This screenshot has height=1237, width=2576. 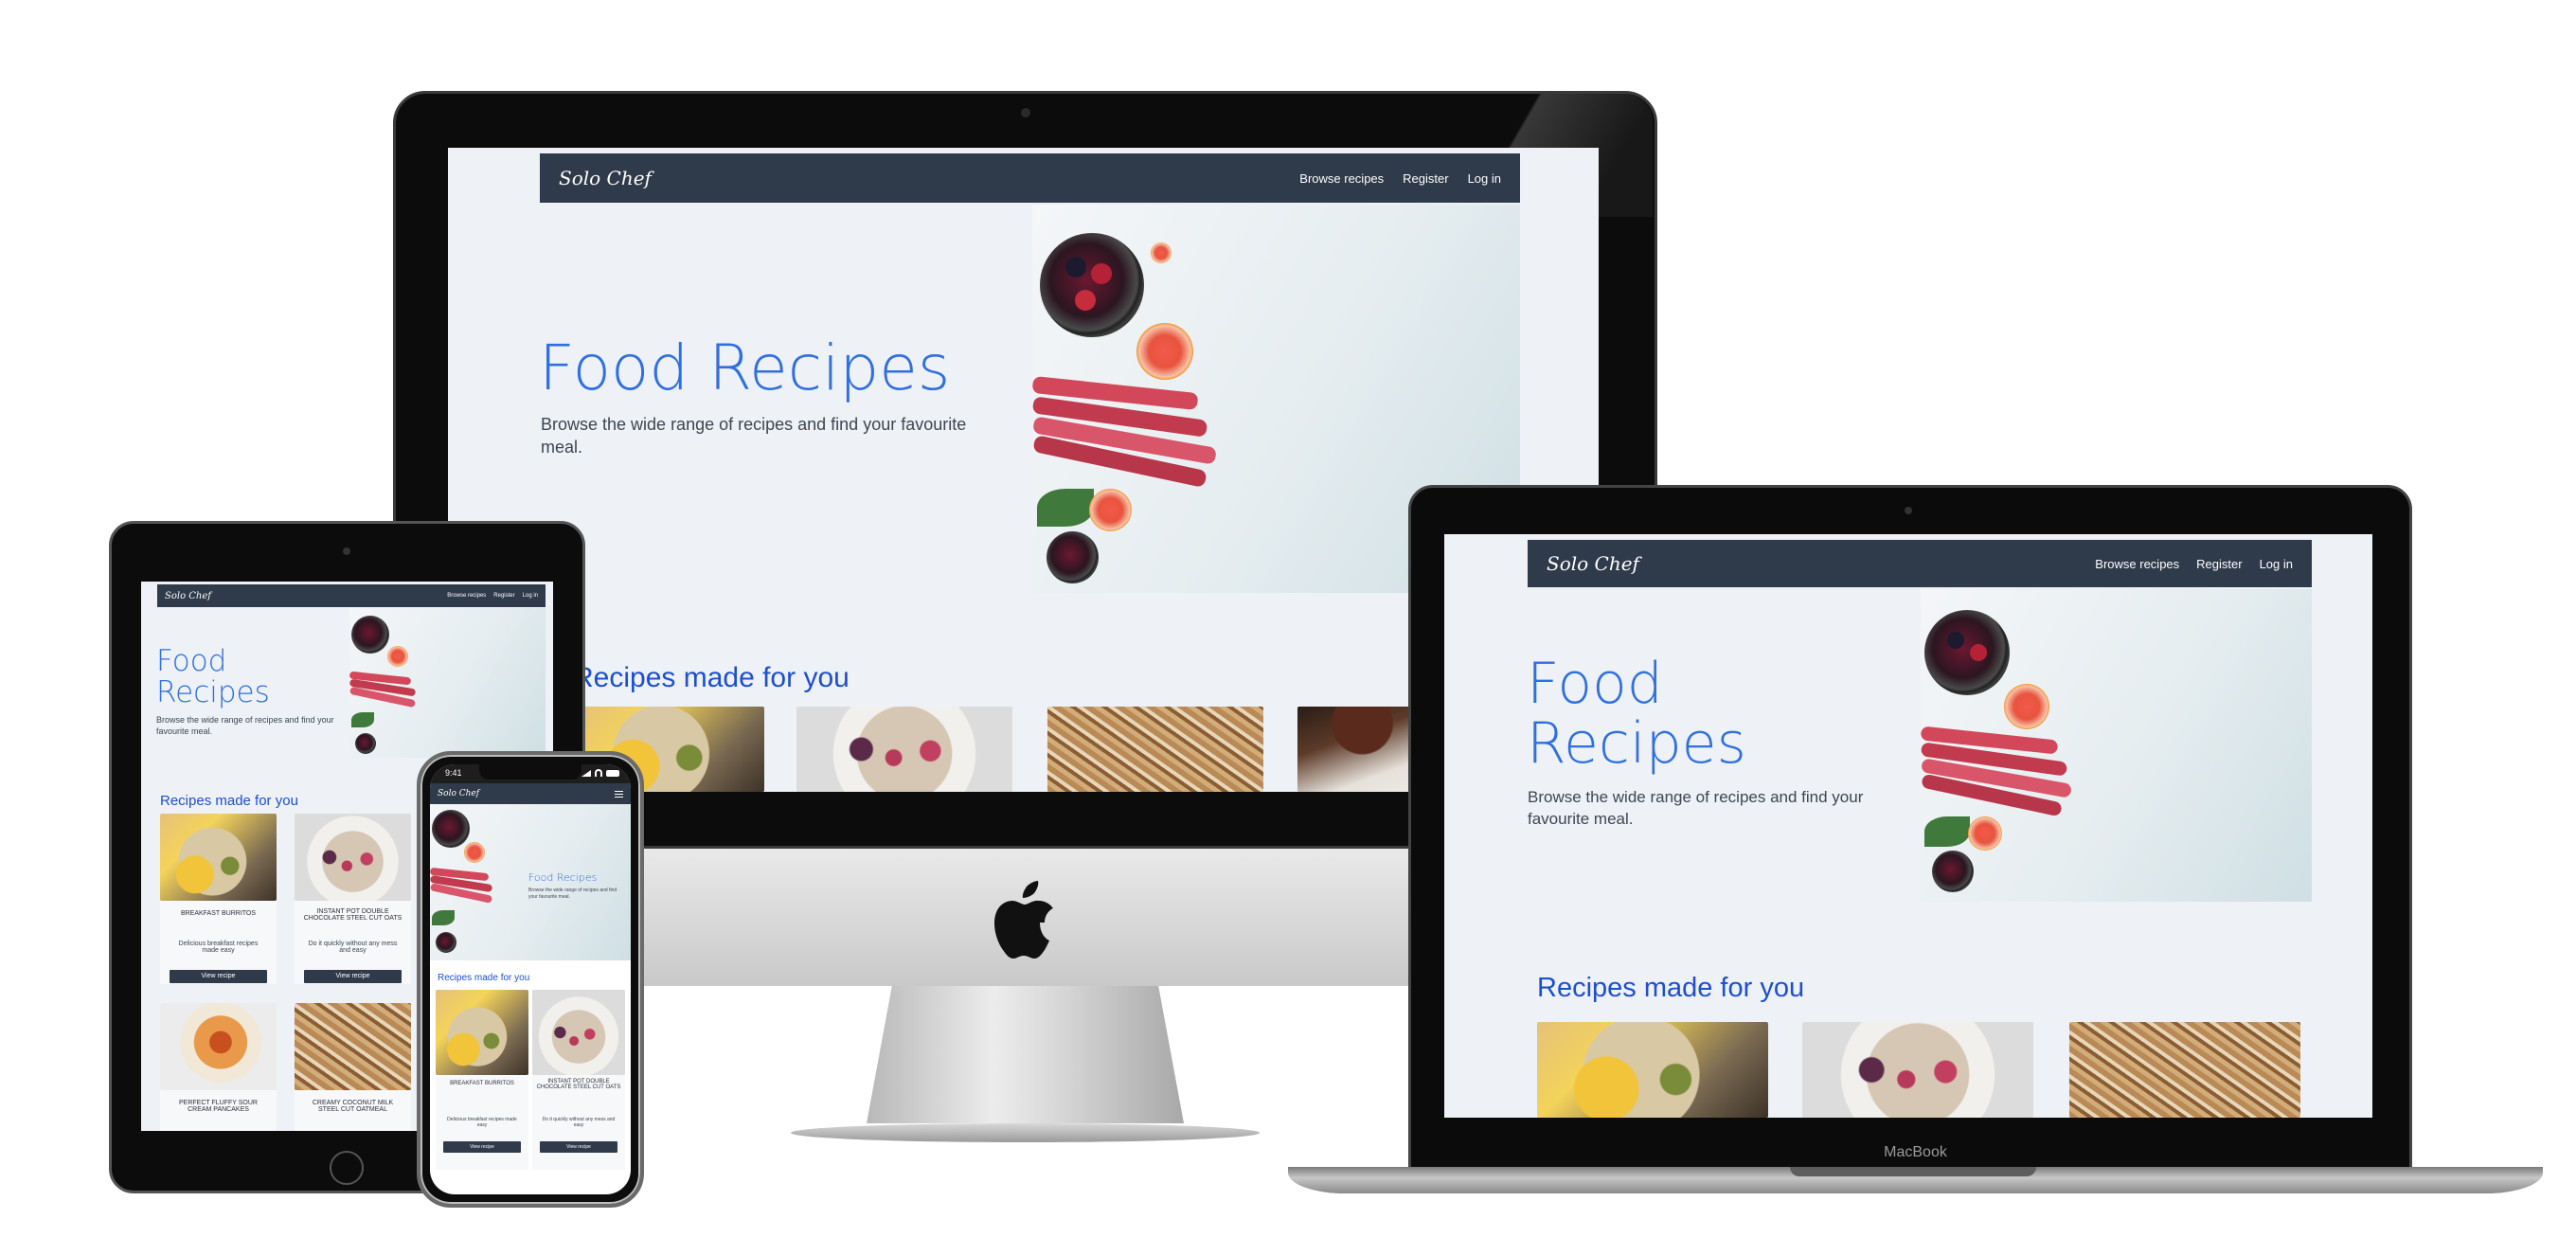 What do you see at coordinates (1025, 1054) in the screenshot?
I see `imac-stand` at bounding box center [1025, 1054].